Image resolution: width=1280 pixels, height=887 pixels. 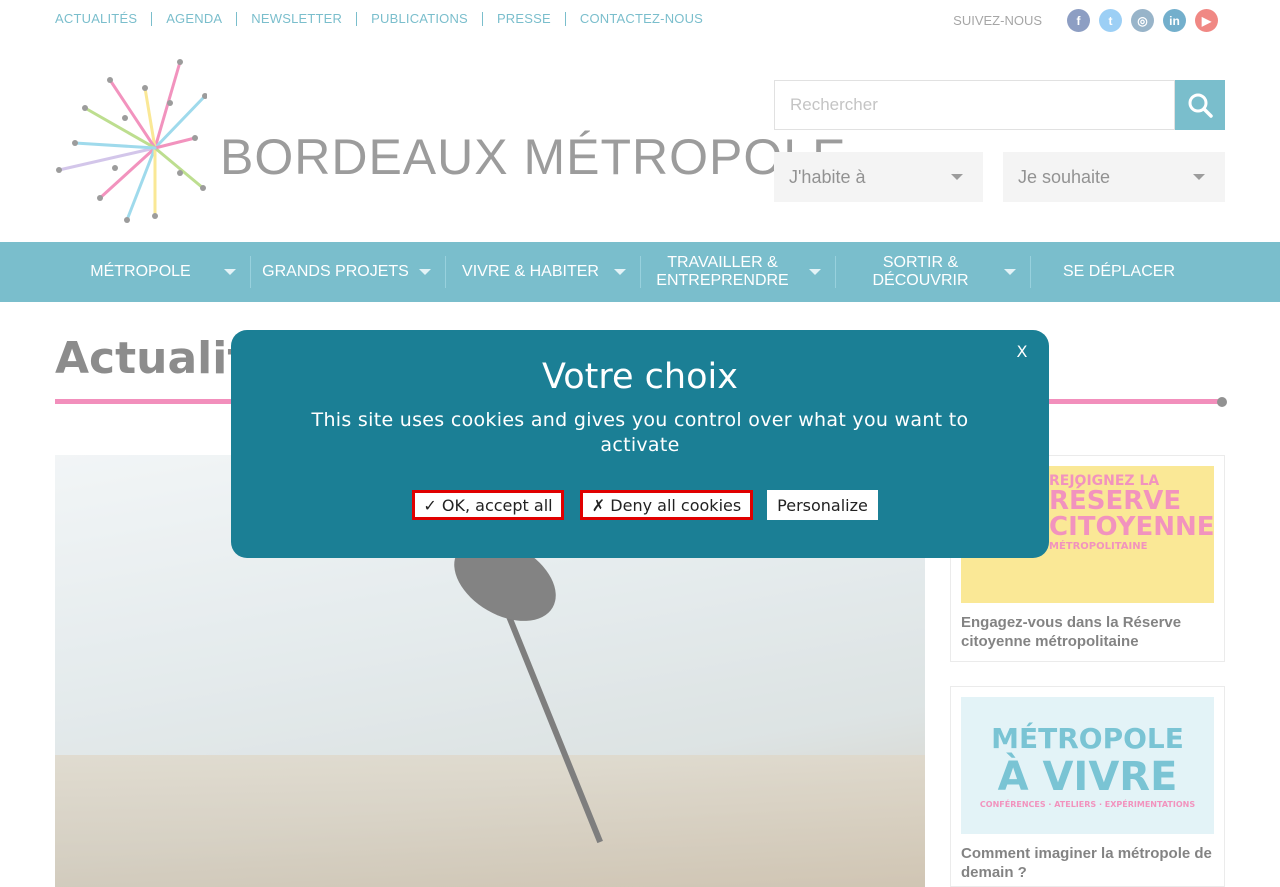 I want to click on modal-title: Votre choix, so click(x=640, y=377).